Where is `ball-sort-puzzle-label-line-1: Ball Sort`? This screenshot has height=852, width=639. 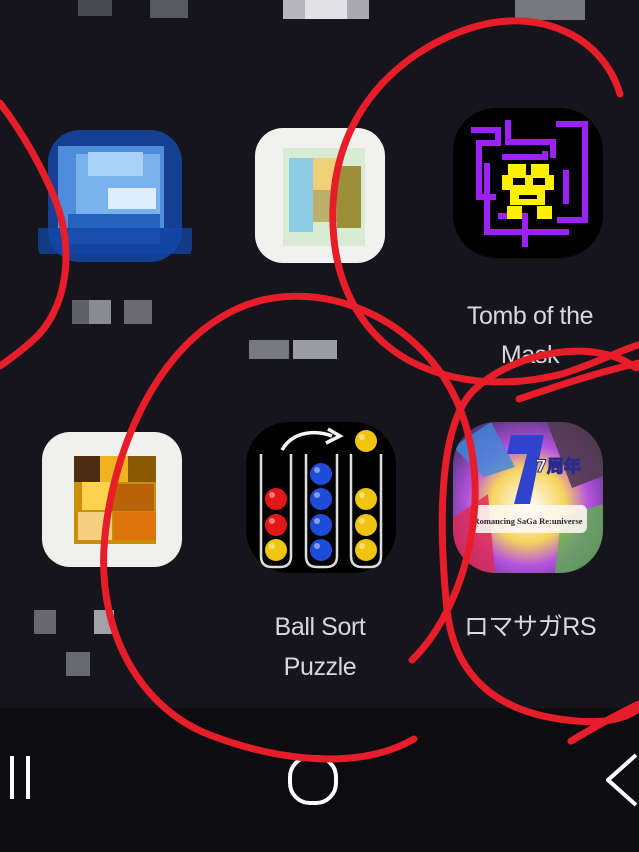
ball-sort-puzzle-label-line-1: Ball Sort is located at coordinates (320, 627).